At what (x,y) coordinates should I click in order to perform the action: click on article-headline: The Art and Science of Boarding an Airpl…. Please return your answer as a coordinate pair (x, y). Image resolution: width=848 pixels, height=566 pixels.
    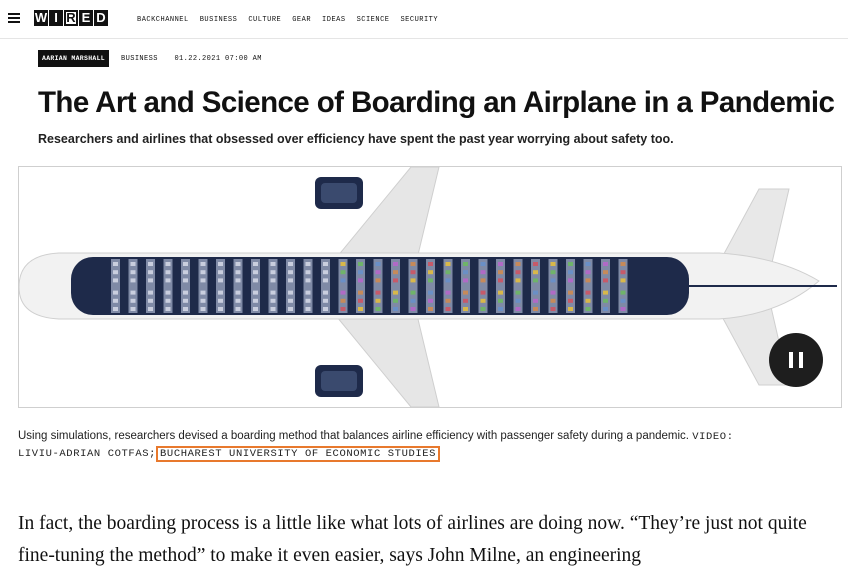
    Looking at the image, I should click on (436, 102).